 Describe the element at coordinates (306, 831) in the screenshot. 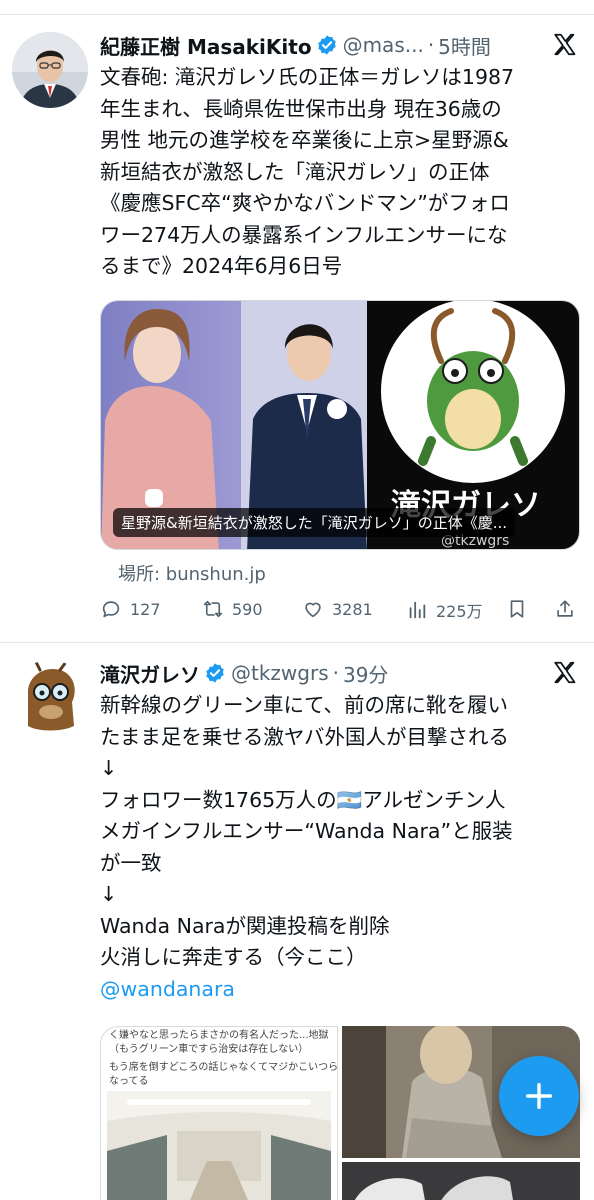

I see `tweet-text-line: メガインフルエンサー“Wanda Nara”と服装` at that location.